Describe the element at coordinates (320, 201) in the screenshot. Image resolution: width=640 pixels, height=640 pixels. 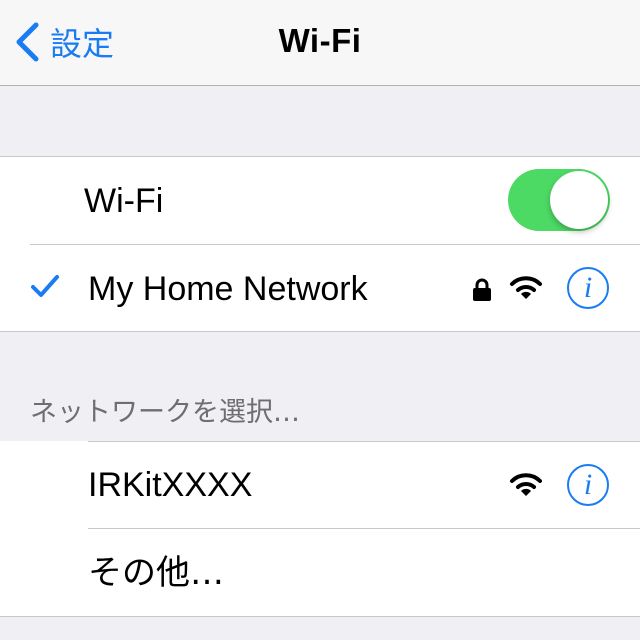
I see `wifi-toggle-row: Wi-Fi` at that location.